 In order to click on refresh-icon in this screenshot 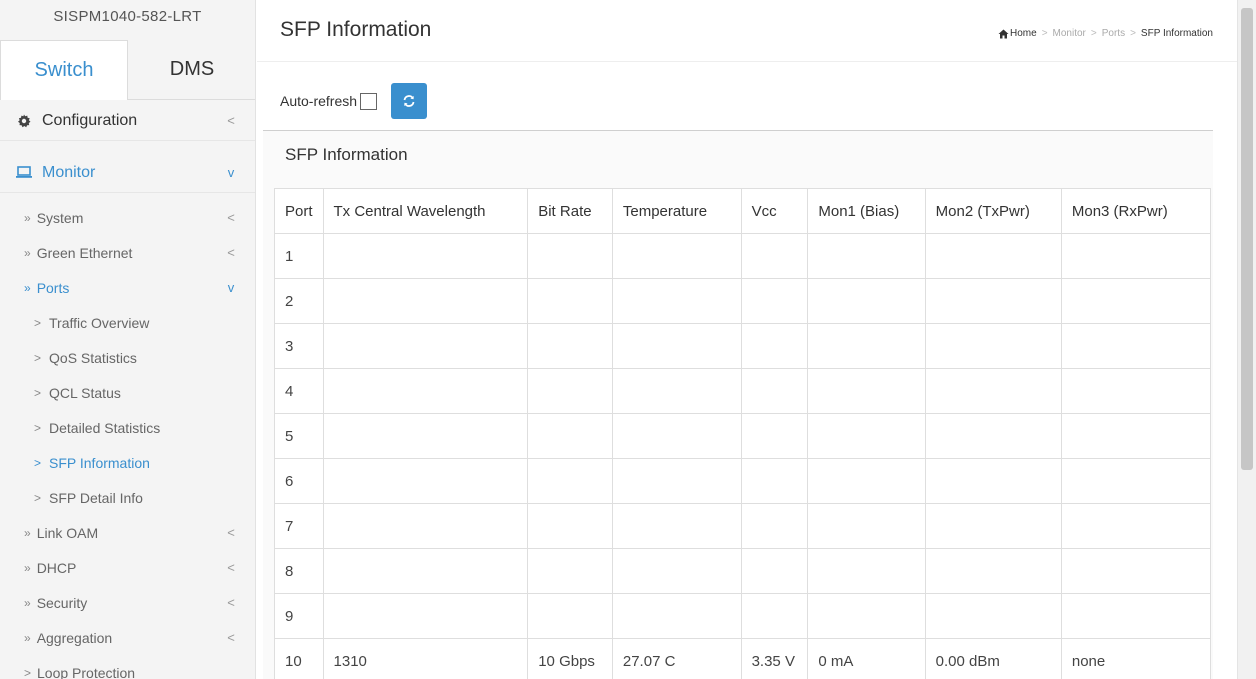, I will do `click(409, 101)`.